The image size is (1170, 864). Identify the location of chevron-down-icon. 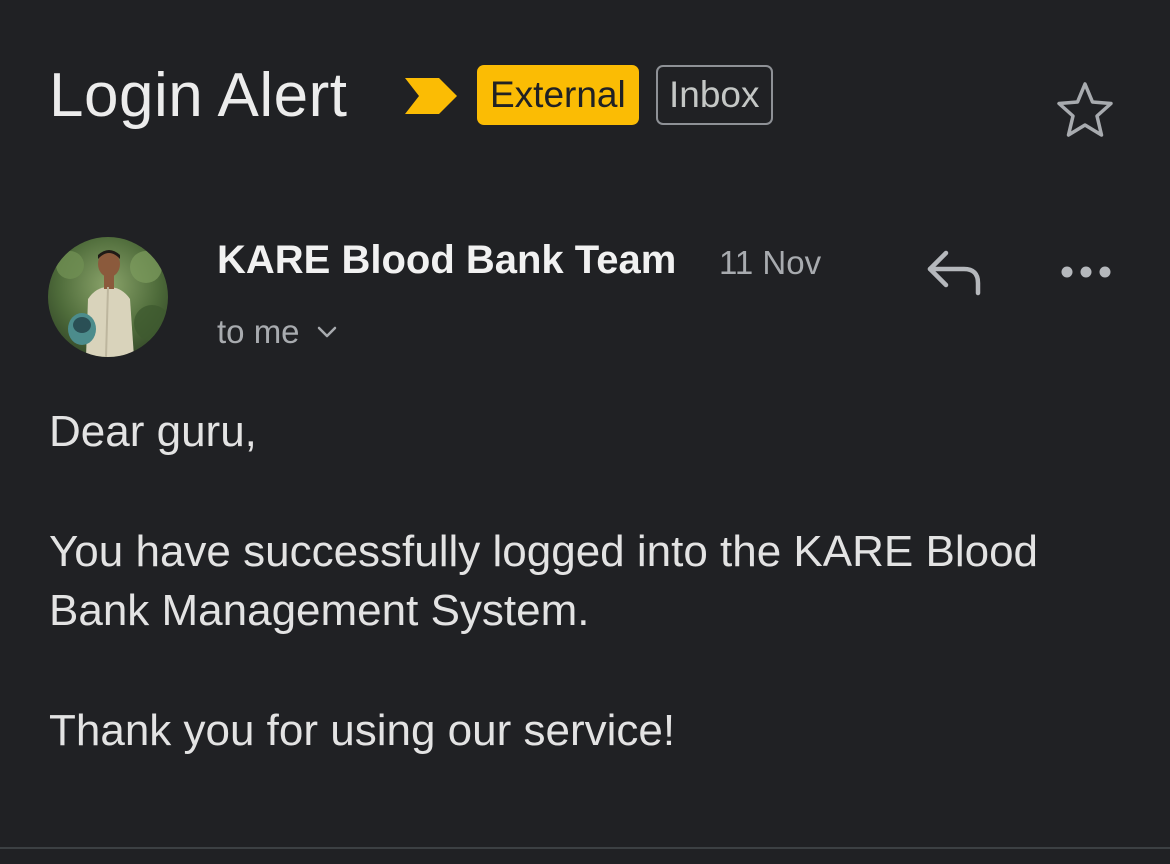
(326, 332).